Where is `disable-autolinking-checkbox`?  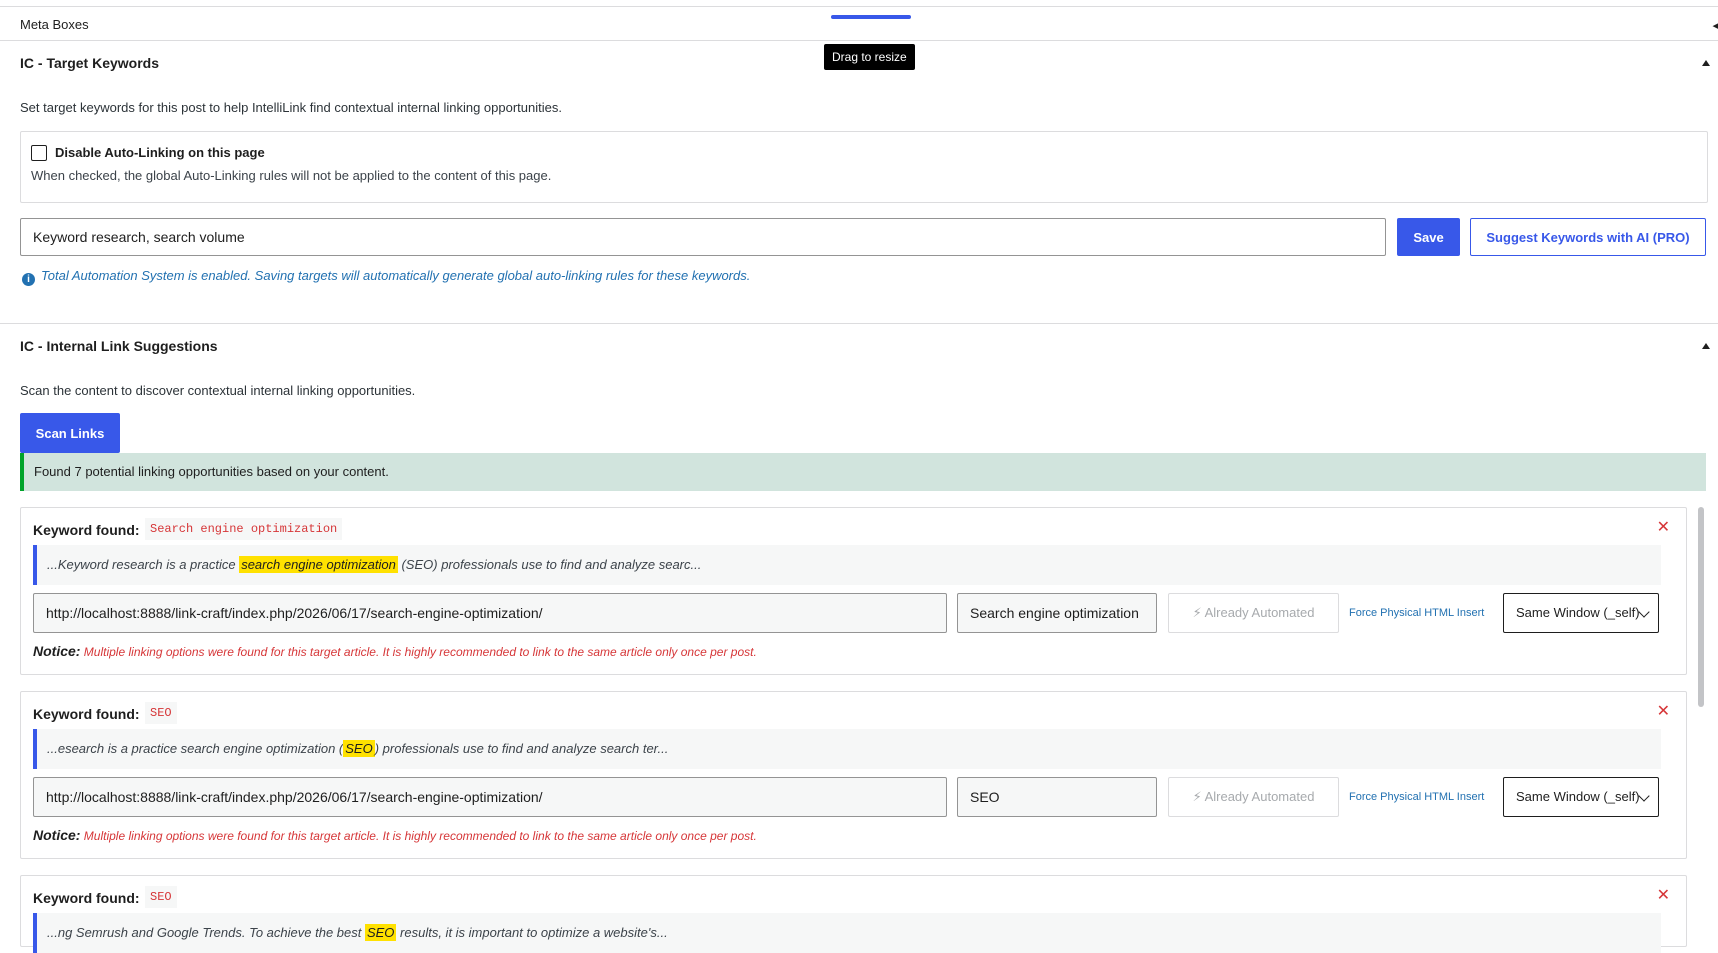
disable-autolinking-checkbox is located at coordinates (39, 153).